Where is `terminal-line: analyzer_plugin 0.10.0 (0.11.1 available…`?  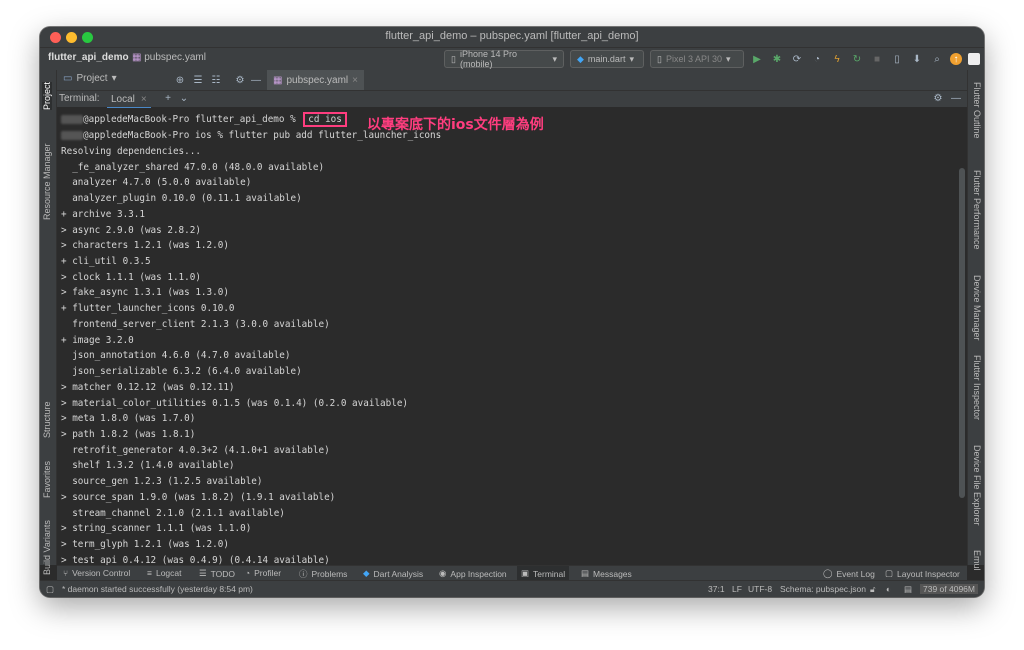 terminal-line: analyzer_plugin 0.10.0 (0.11.1 available… is located at coordinates (181, 199).